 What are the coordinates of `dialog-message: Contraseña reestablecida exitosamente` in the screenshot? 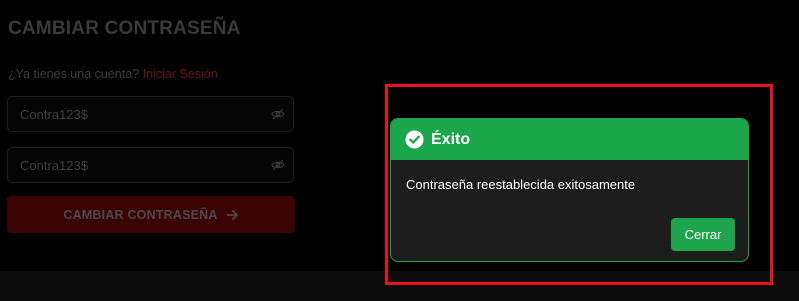 It's located at (521, 184).